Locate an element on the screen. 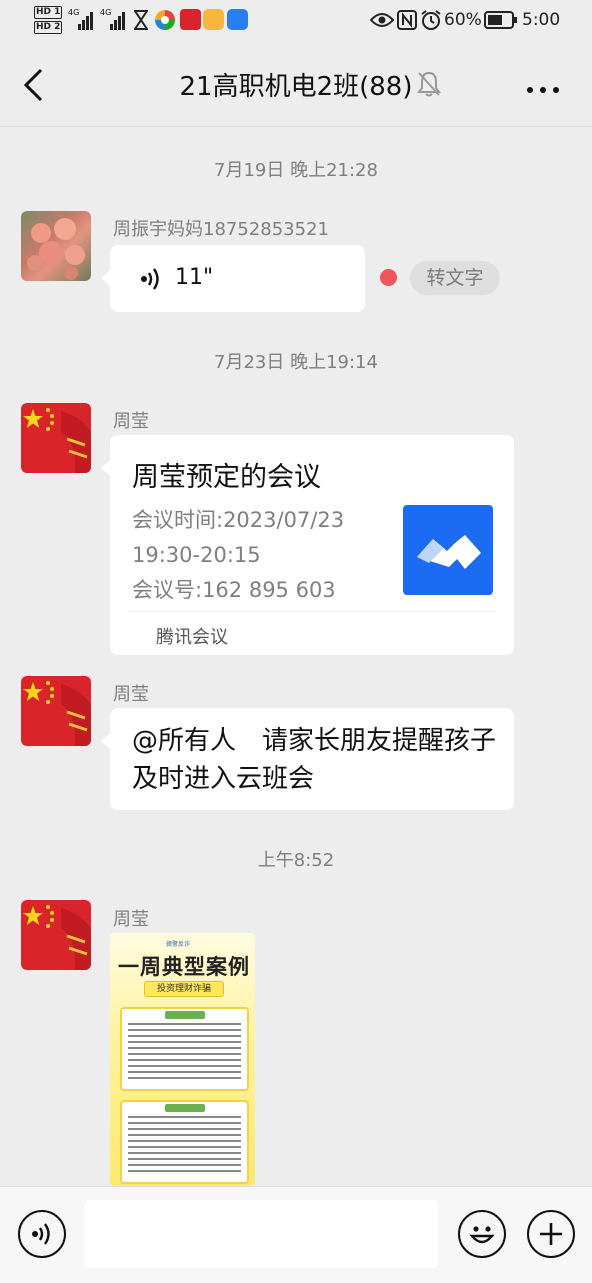 The image size is (592, 1283). nfc-icon is located at coordinates (407, 20).